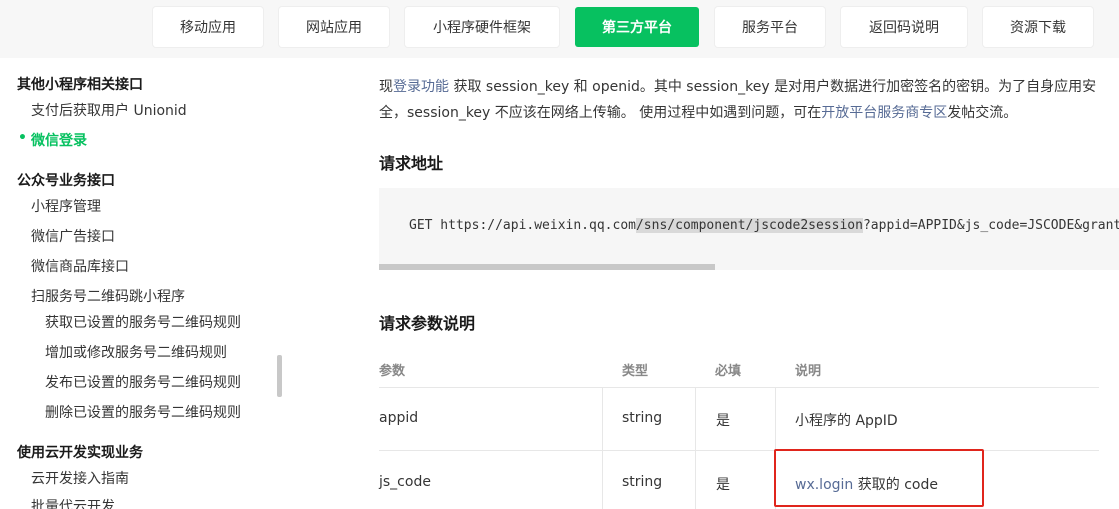 This screenshot has height=509, width=1119. Describe the element at coordinates (66, 206) in the screenshot. I see `sidebar-item-miniprogram-manage: 小程序管理` at that location.